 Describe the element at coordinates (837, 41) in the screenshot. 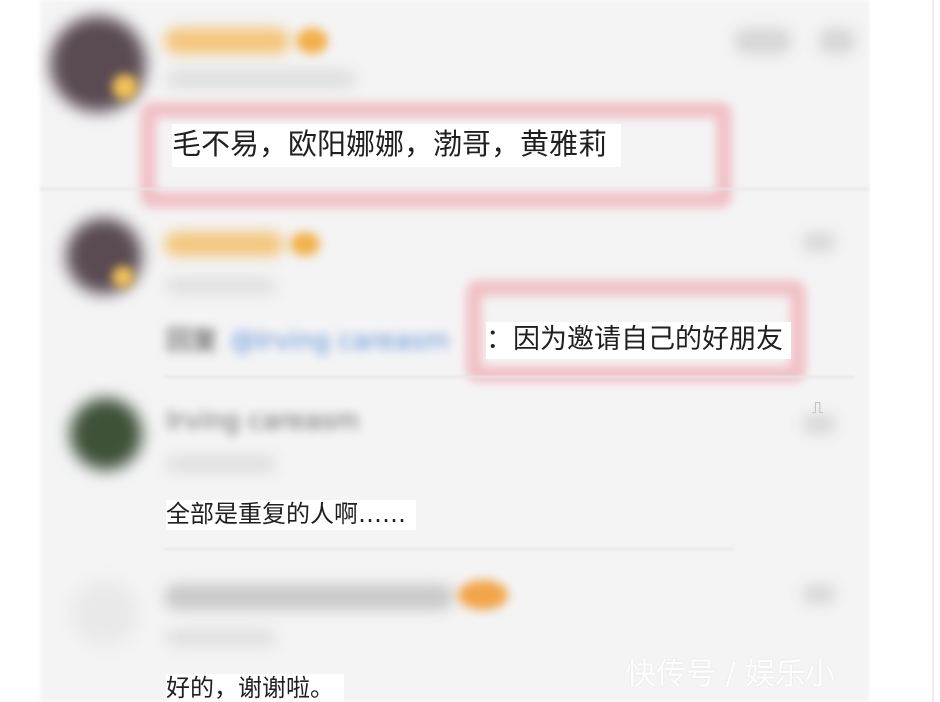

I see `more-icon` at that location.